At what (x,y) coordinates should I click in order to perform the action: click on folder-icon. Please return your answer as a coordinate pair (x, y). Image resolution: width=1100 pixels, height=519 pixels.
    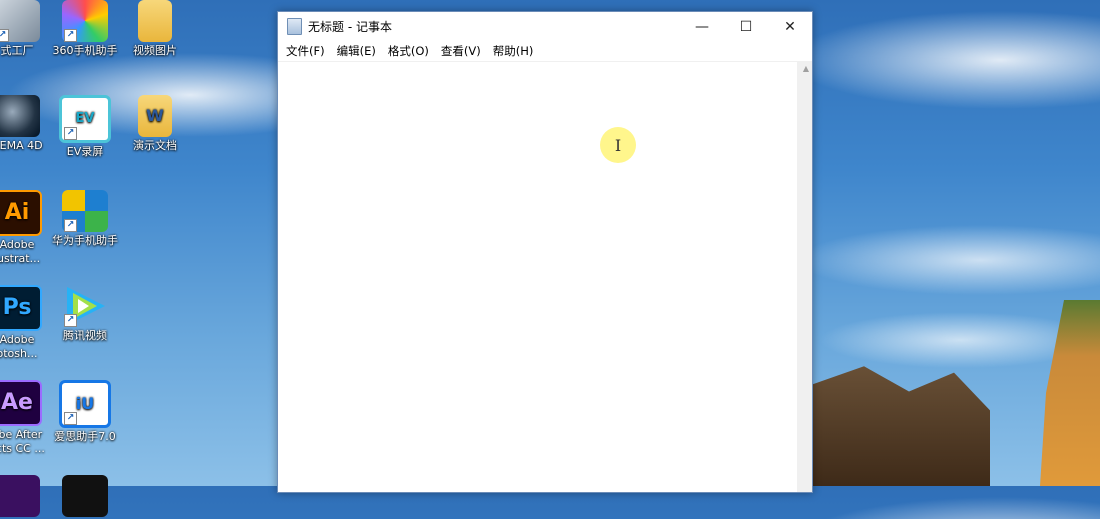
    Looking at the image, I should click on (155, 21).